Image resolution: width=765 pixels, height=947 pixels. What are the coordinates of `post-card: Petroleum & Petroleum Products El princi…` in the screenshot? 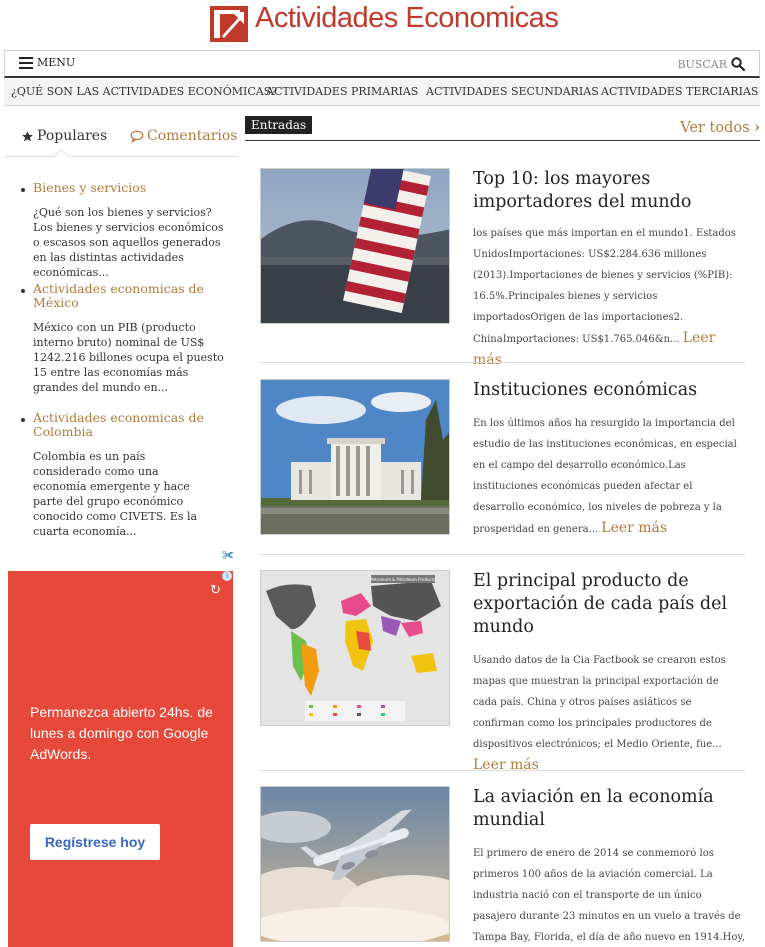 It's located at (502, 671).